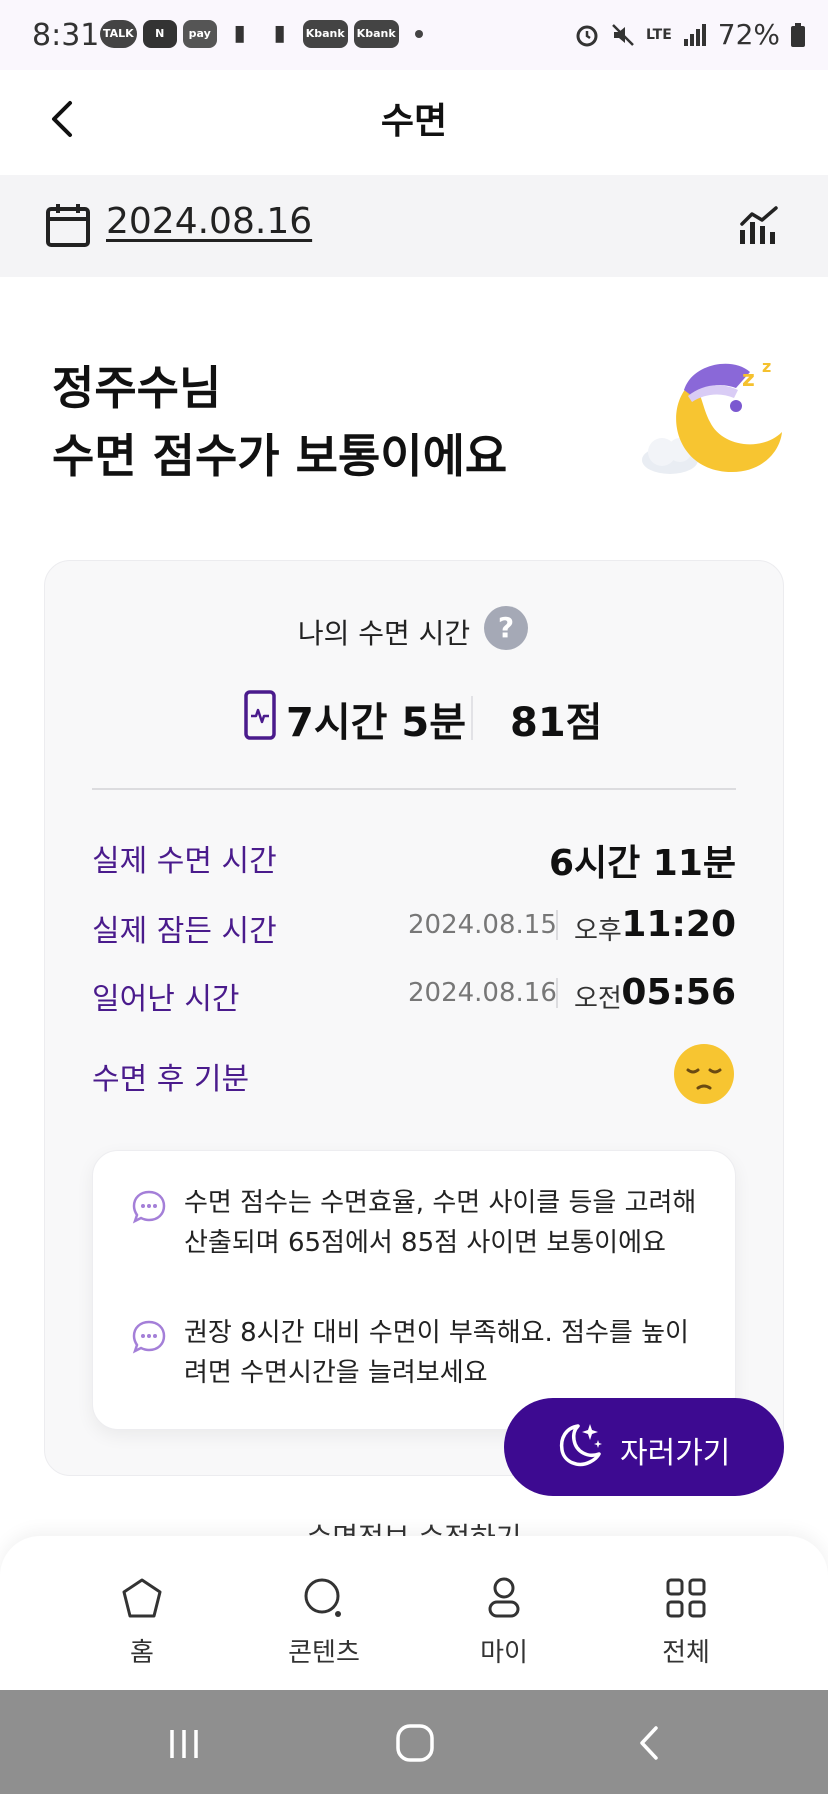  I want to click on notification-icons: TALK N pay ▮ ▮ Kbank Kbank, so click(261, 34).